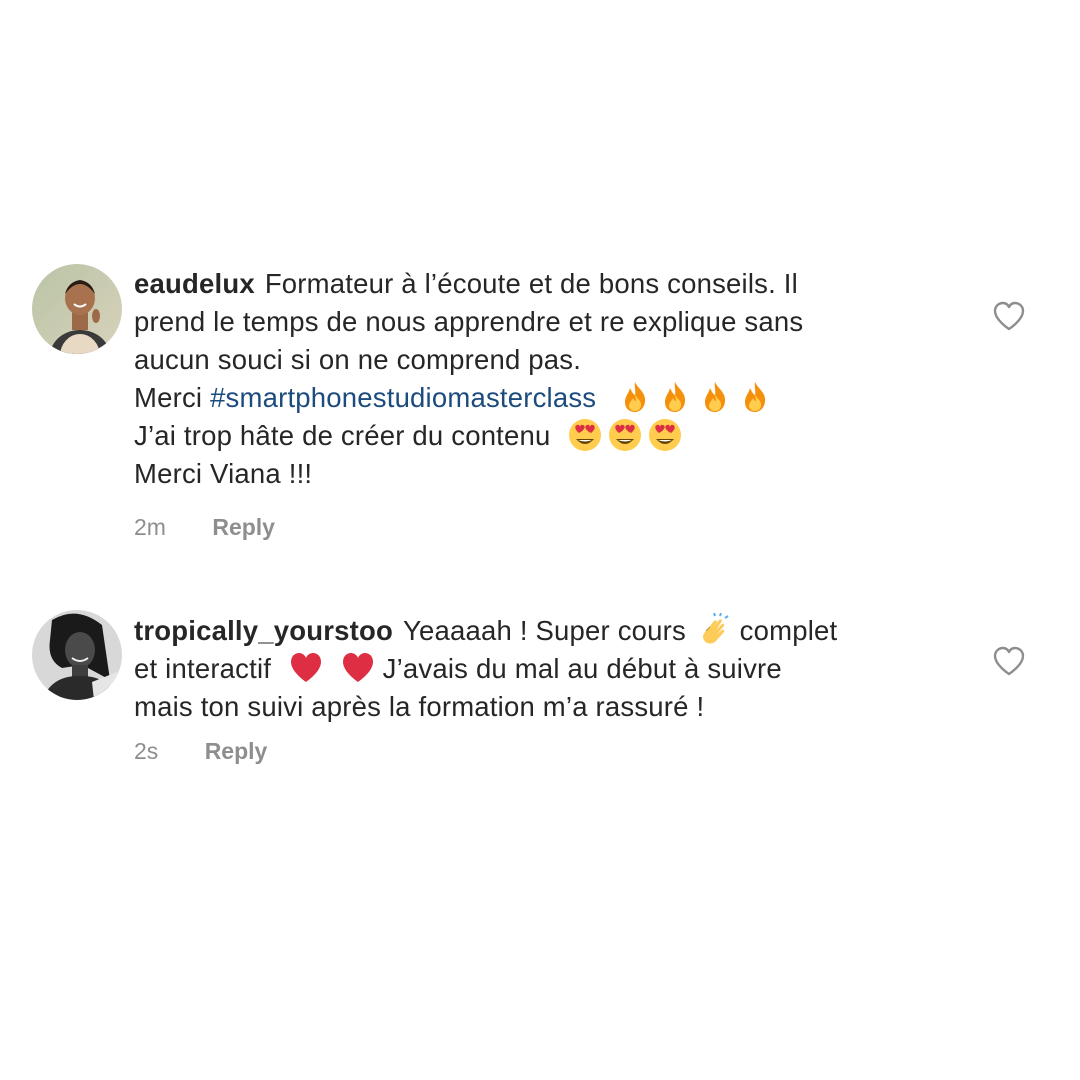  I want to click on username: tropically_yourstoo, so click(263, 630).